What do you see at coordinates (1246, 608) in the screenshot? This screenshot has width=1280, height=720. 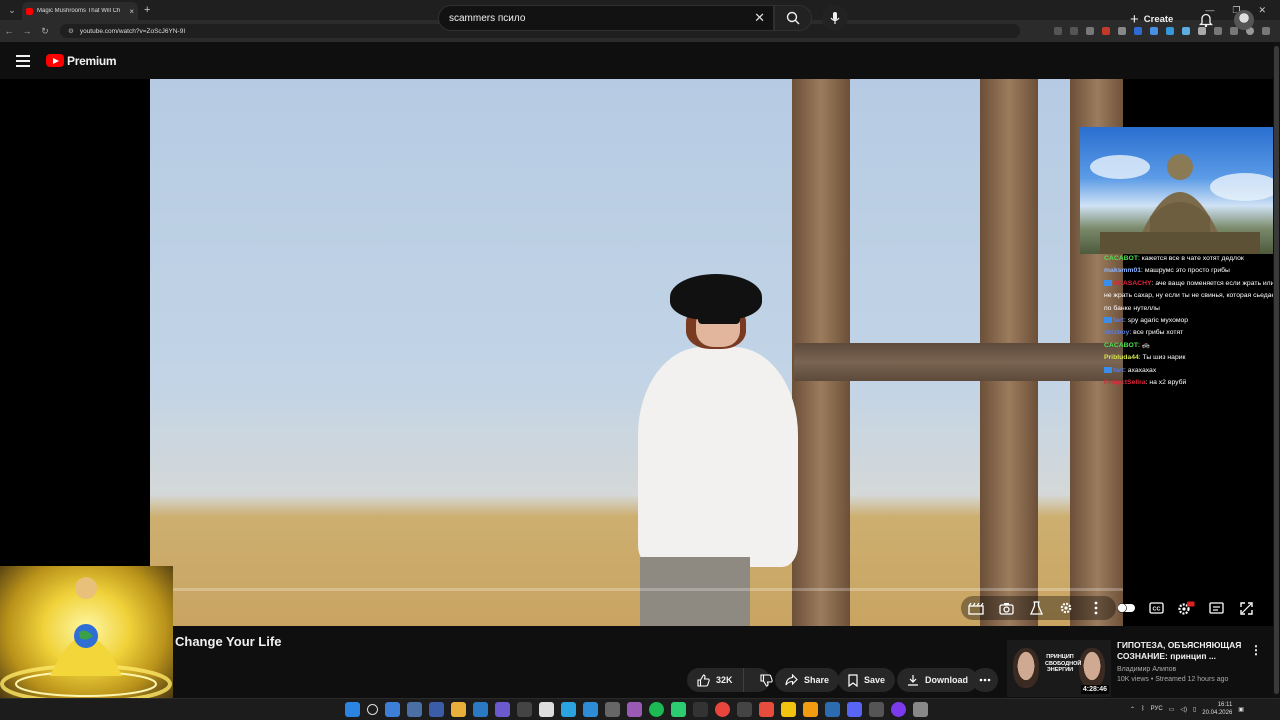 I see `fullscreen-button` at bounding box center [1246, 608].